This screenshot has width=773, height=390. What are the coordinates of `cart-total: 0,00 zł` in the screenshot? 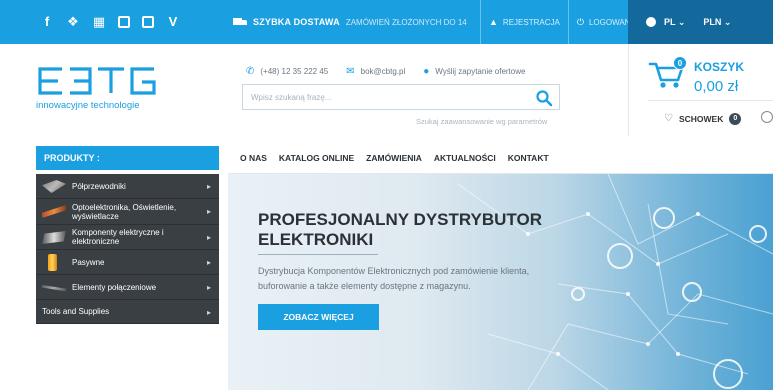 It's located at (716, 86).